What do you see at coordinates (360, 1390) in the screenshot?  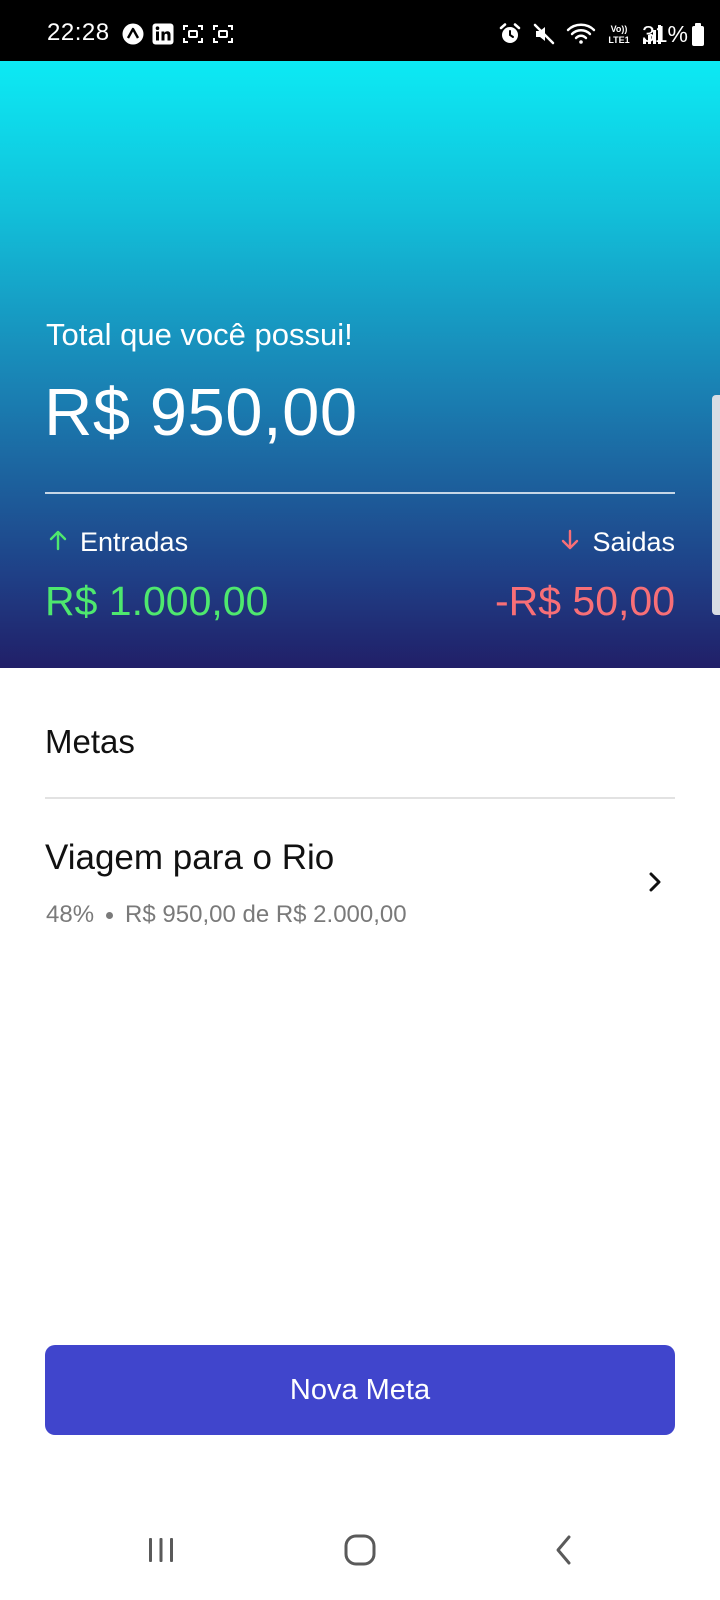 I see `new-goal-button: Nova Meta` at bounding box center [360, 1390].